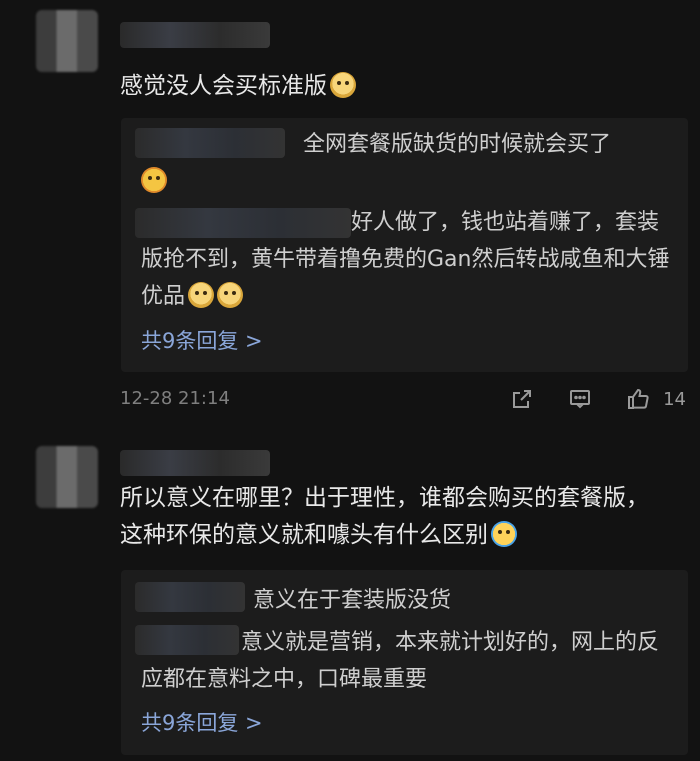 The width and height of the screenshot is (700, 761). I want to click on thumbs-up-icon, so click(638, 399).